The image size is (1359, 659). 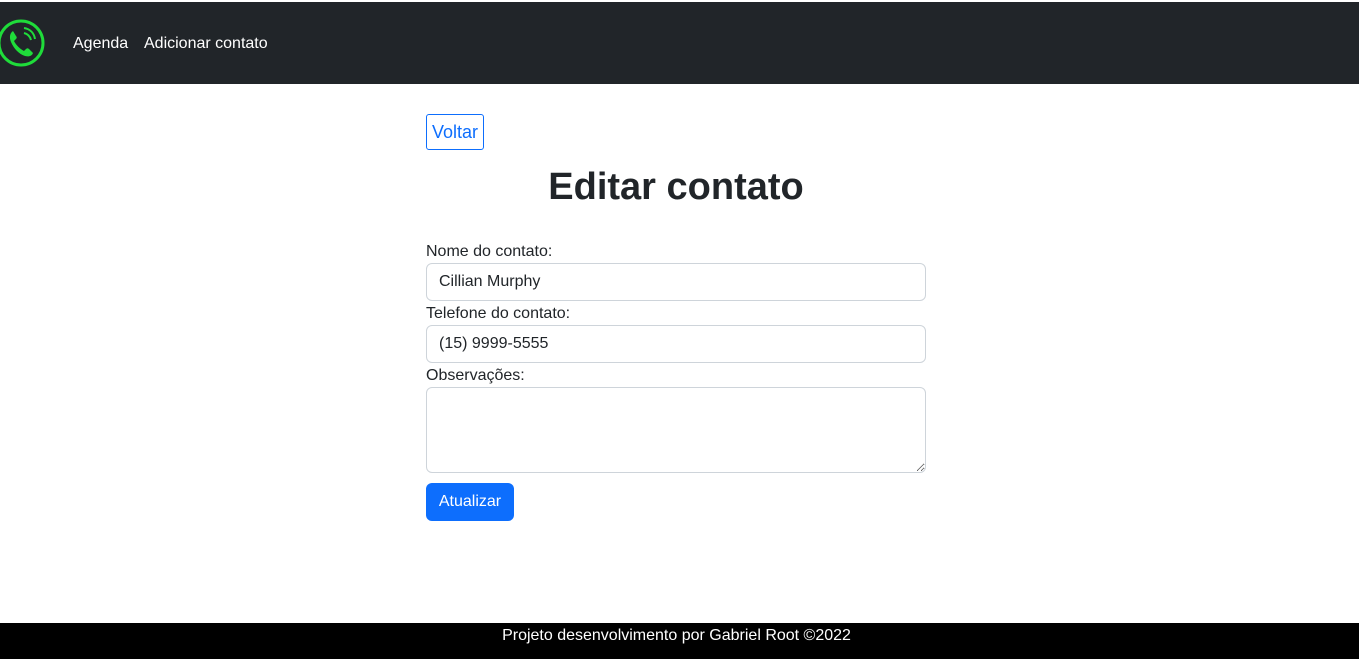 I want to click on back-button: Voltar, so click(x=455, y=132).